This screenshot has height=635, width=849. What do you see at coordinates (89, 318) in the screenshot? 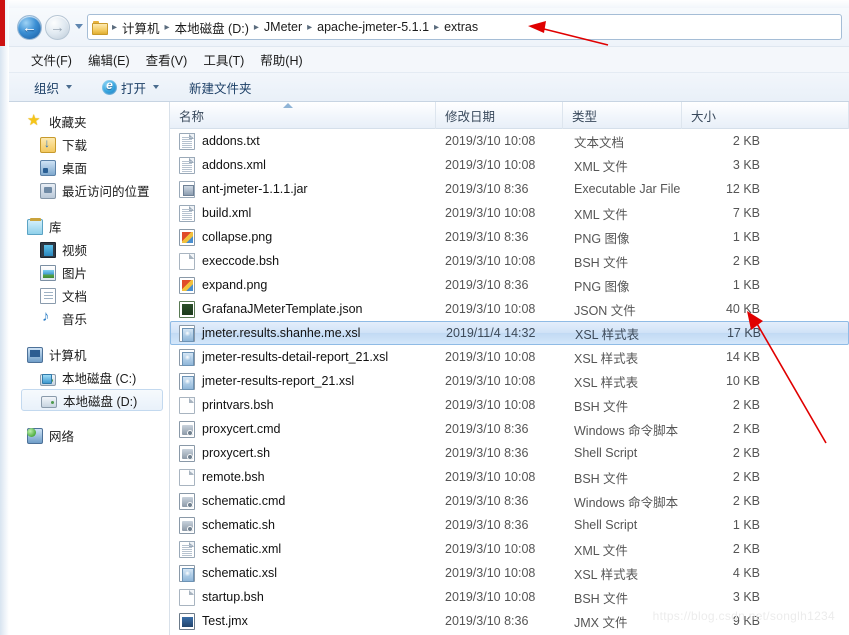
I see `nav-item-music: 音乐` at bounding box center [89, 318].